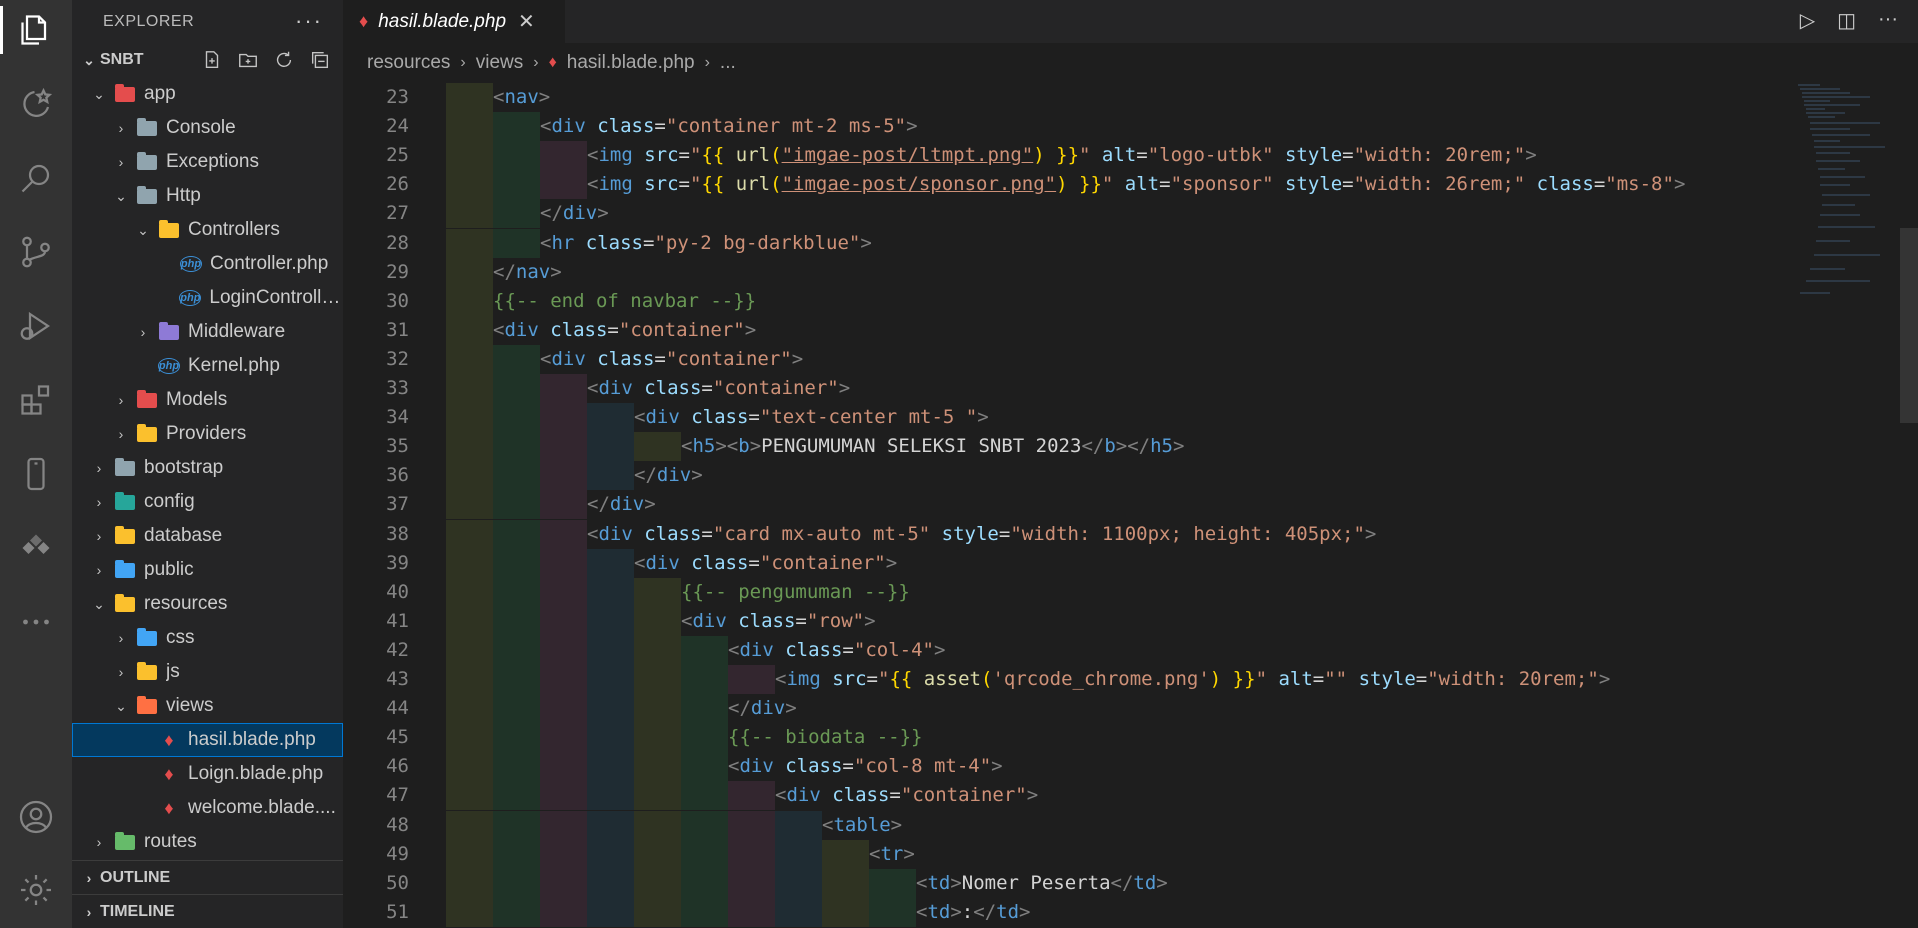  Describe the element at coordinates (1093, 359) in the screenshot. I see `code-line: 32 <div class="container">` at that location.